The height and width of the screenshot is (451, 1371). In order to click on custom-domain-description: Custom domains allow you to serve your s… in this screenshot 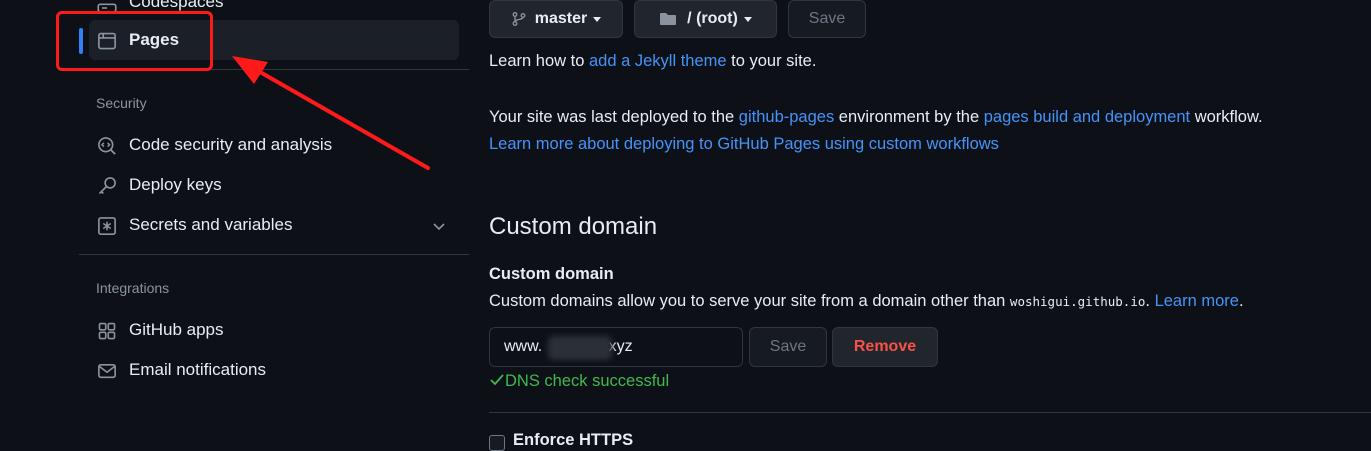, I will do `click(866, 301)`.